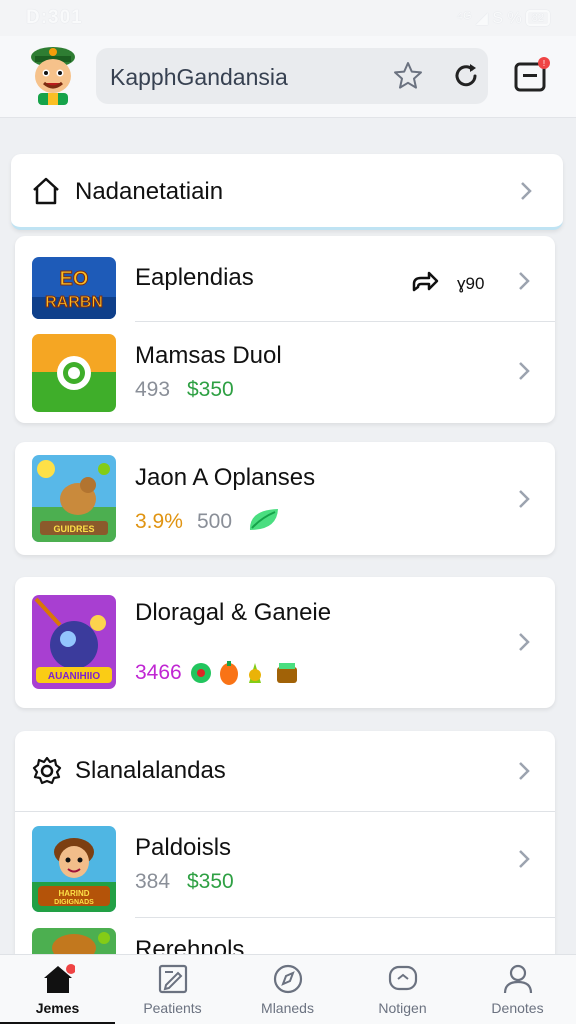  What do you see at coordinates (57, 1008) in the screenshot?
I see `nav-label: Jemes` at bounding box center [57, 1008].